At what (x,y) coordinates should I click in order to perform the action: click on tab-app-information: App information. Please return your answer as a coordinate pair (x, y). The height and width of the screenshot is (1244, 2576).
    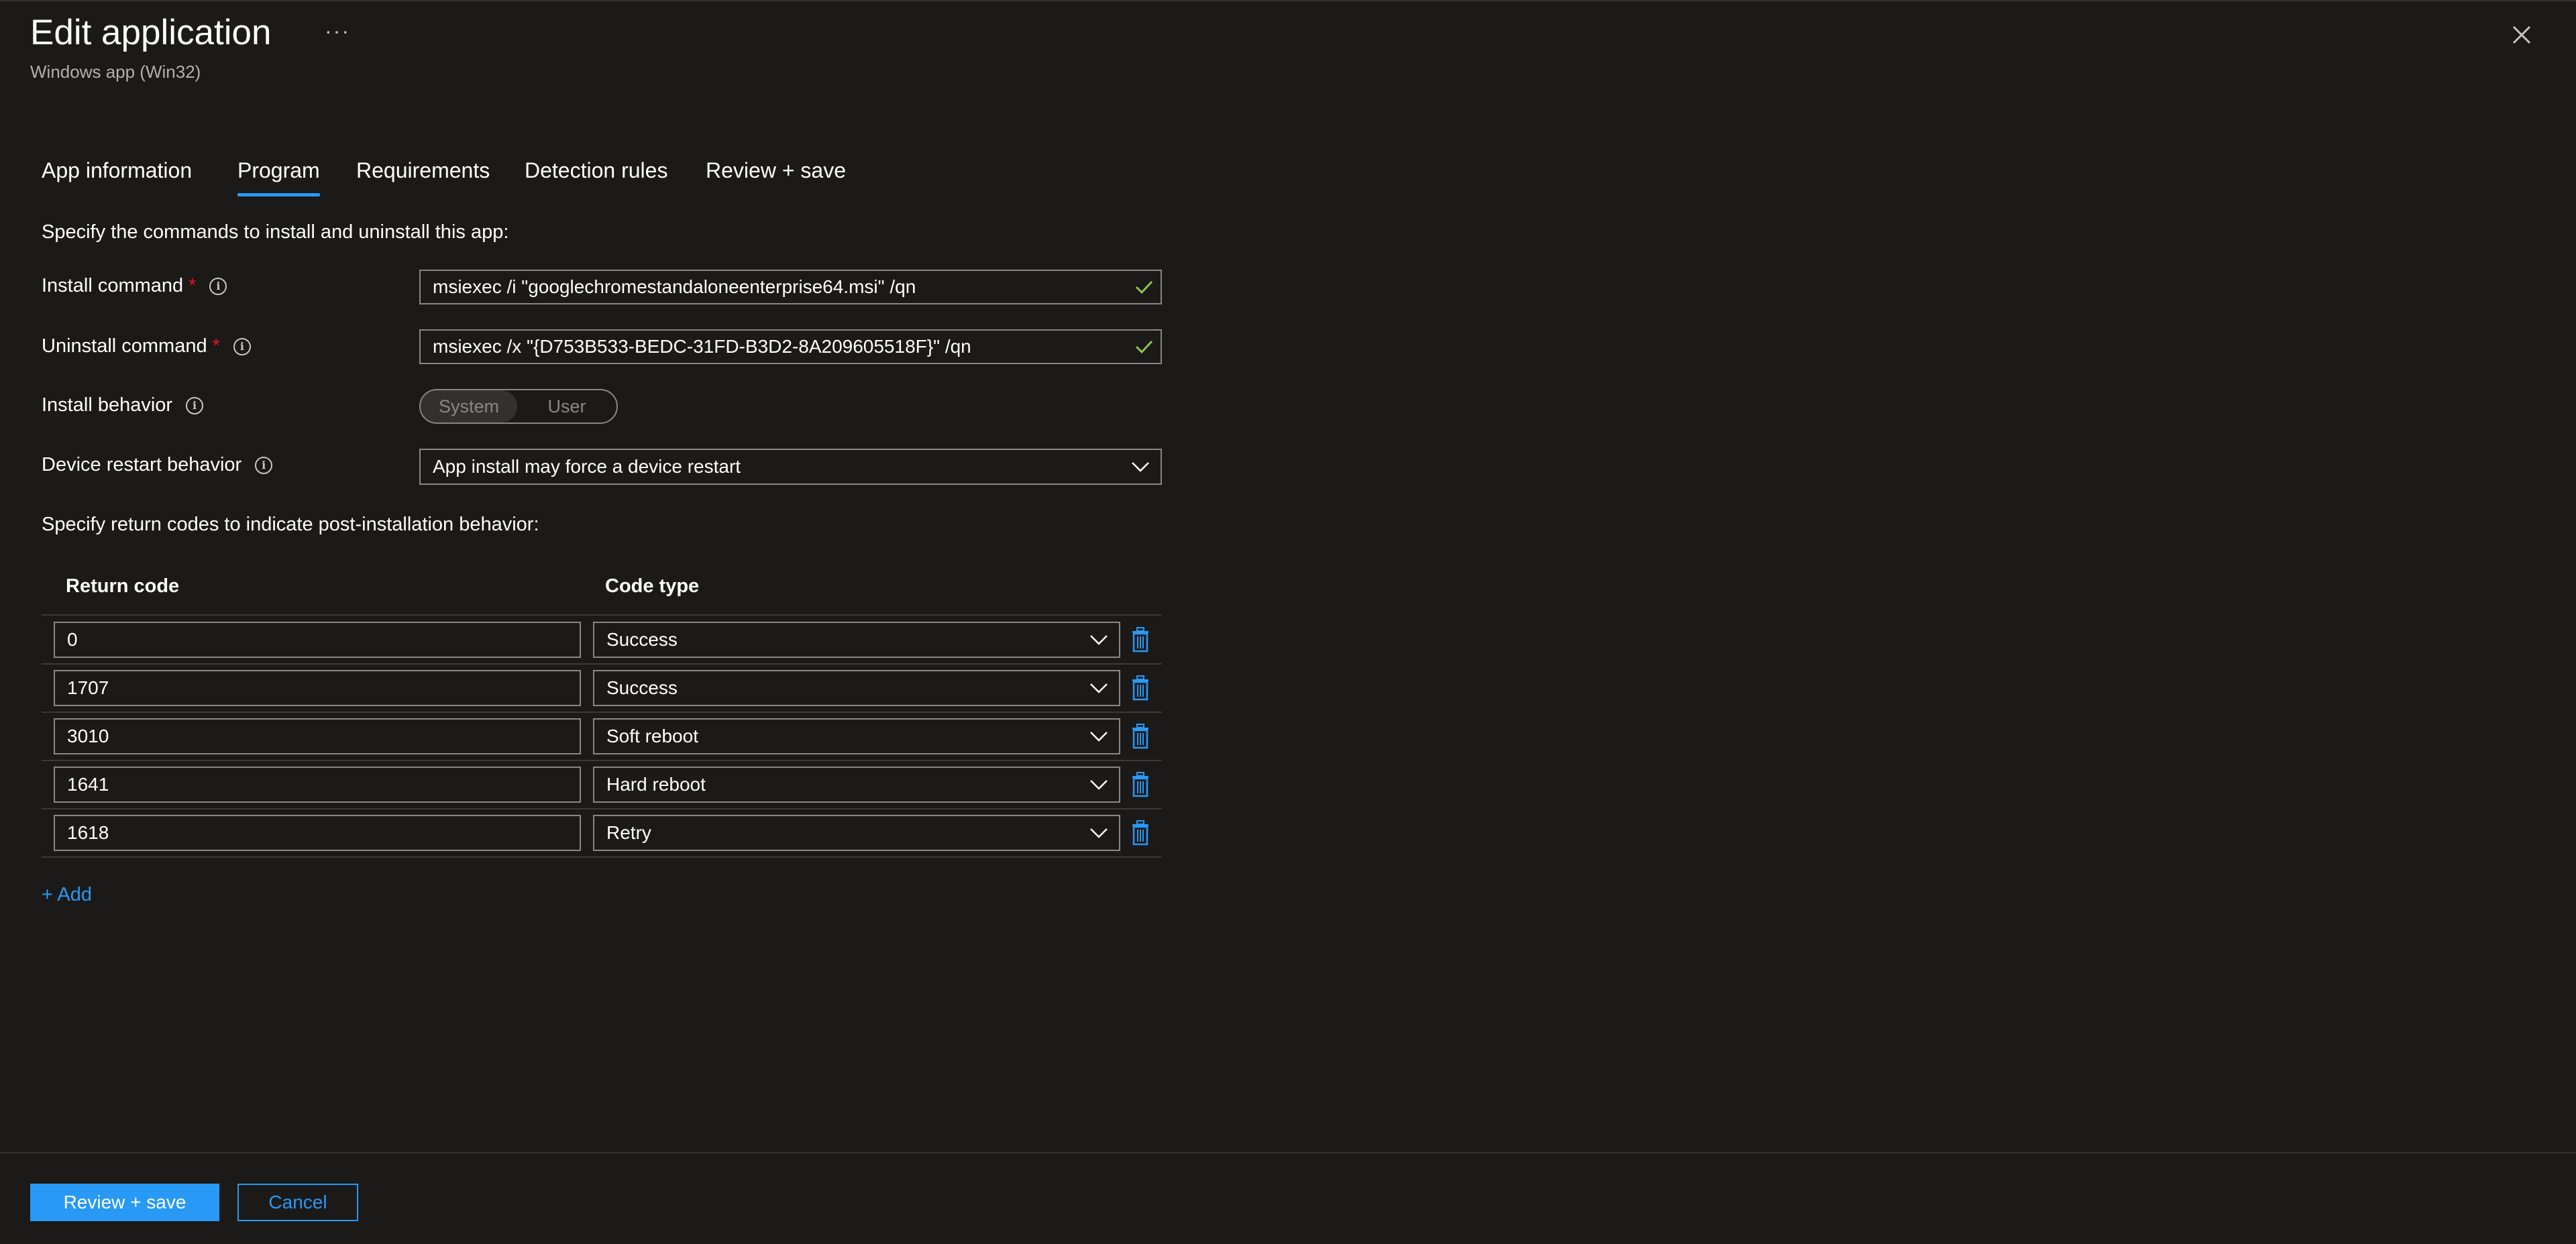
    Looking at the image, I should click on (117, 170).